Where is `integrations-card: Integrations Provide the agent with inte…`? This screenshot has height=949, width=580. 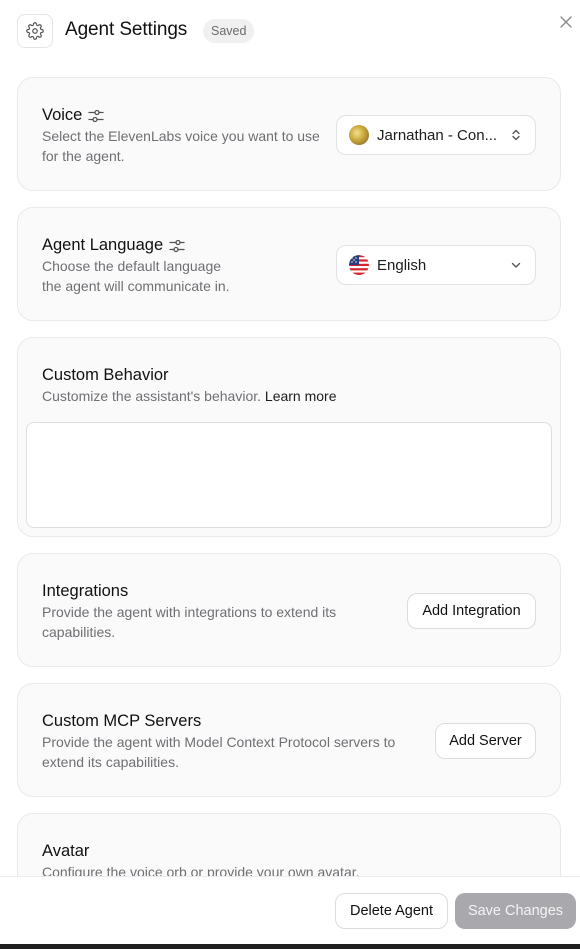
integrations-card: Integrations Provide the agent with inte… is located at coordinates (289, 610).